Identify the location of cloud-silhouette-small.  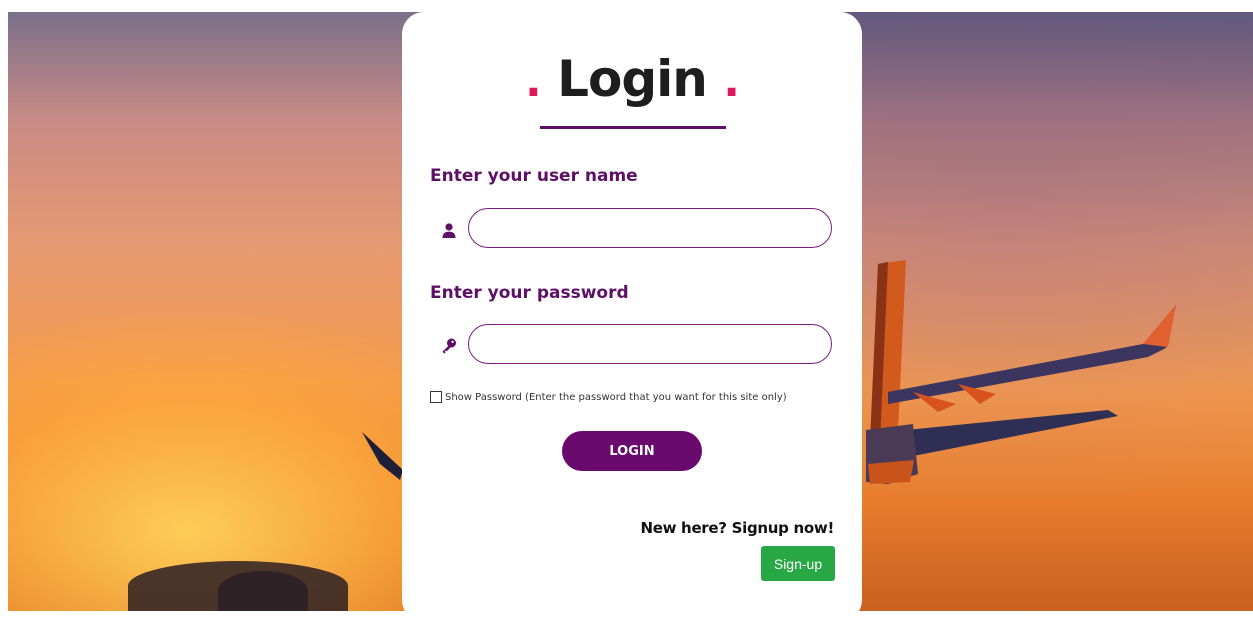
(263, 591).